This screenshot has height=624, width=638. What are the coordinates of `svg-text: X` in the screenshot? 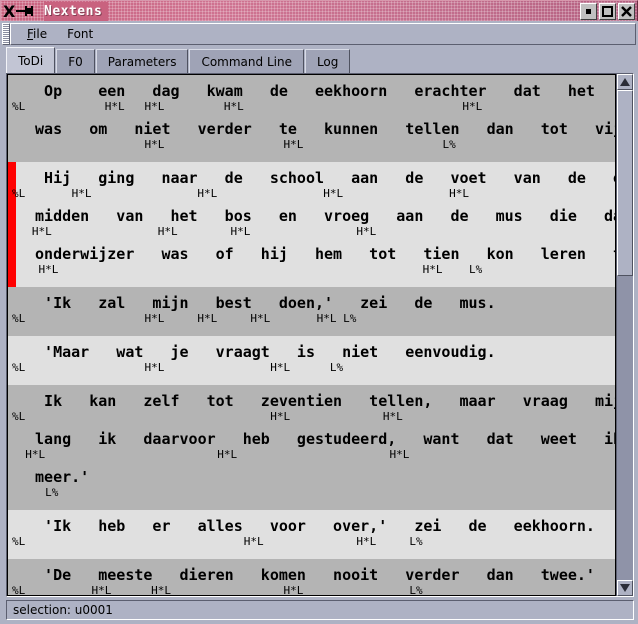 It's located at (9, 11).